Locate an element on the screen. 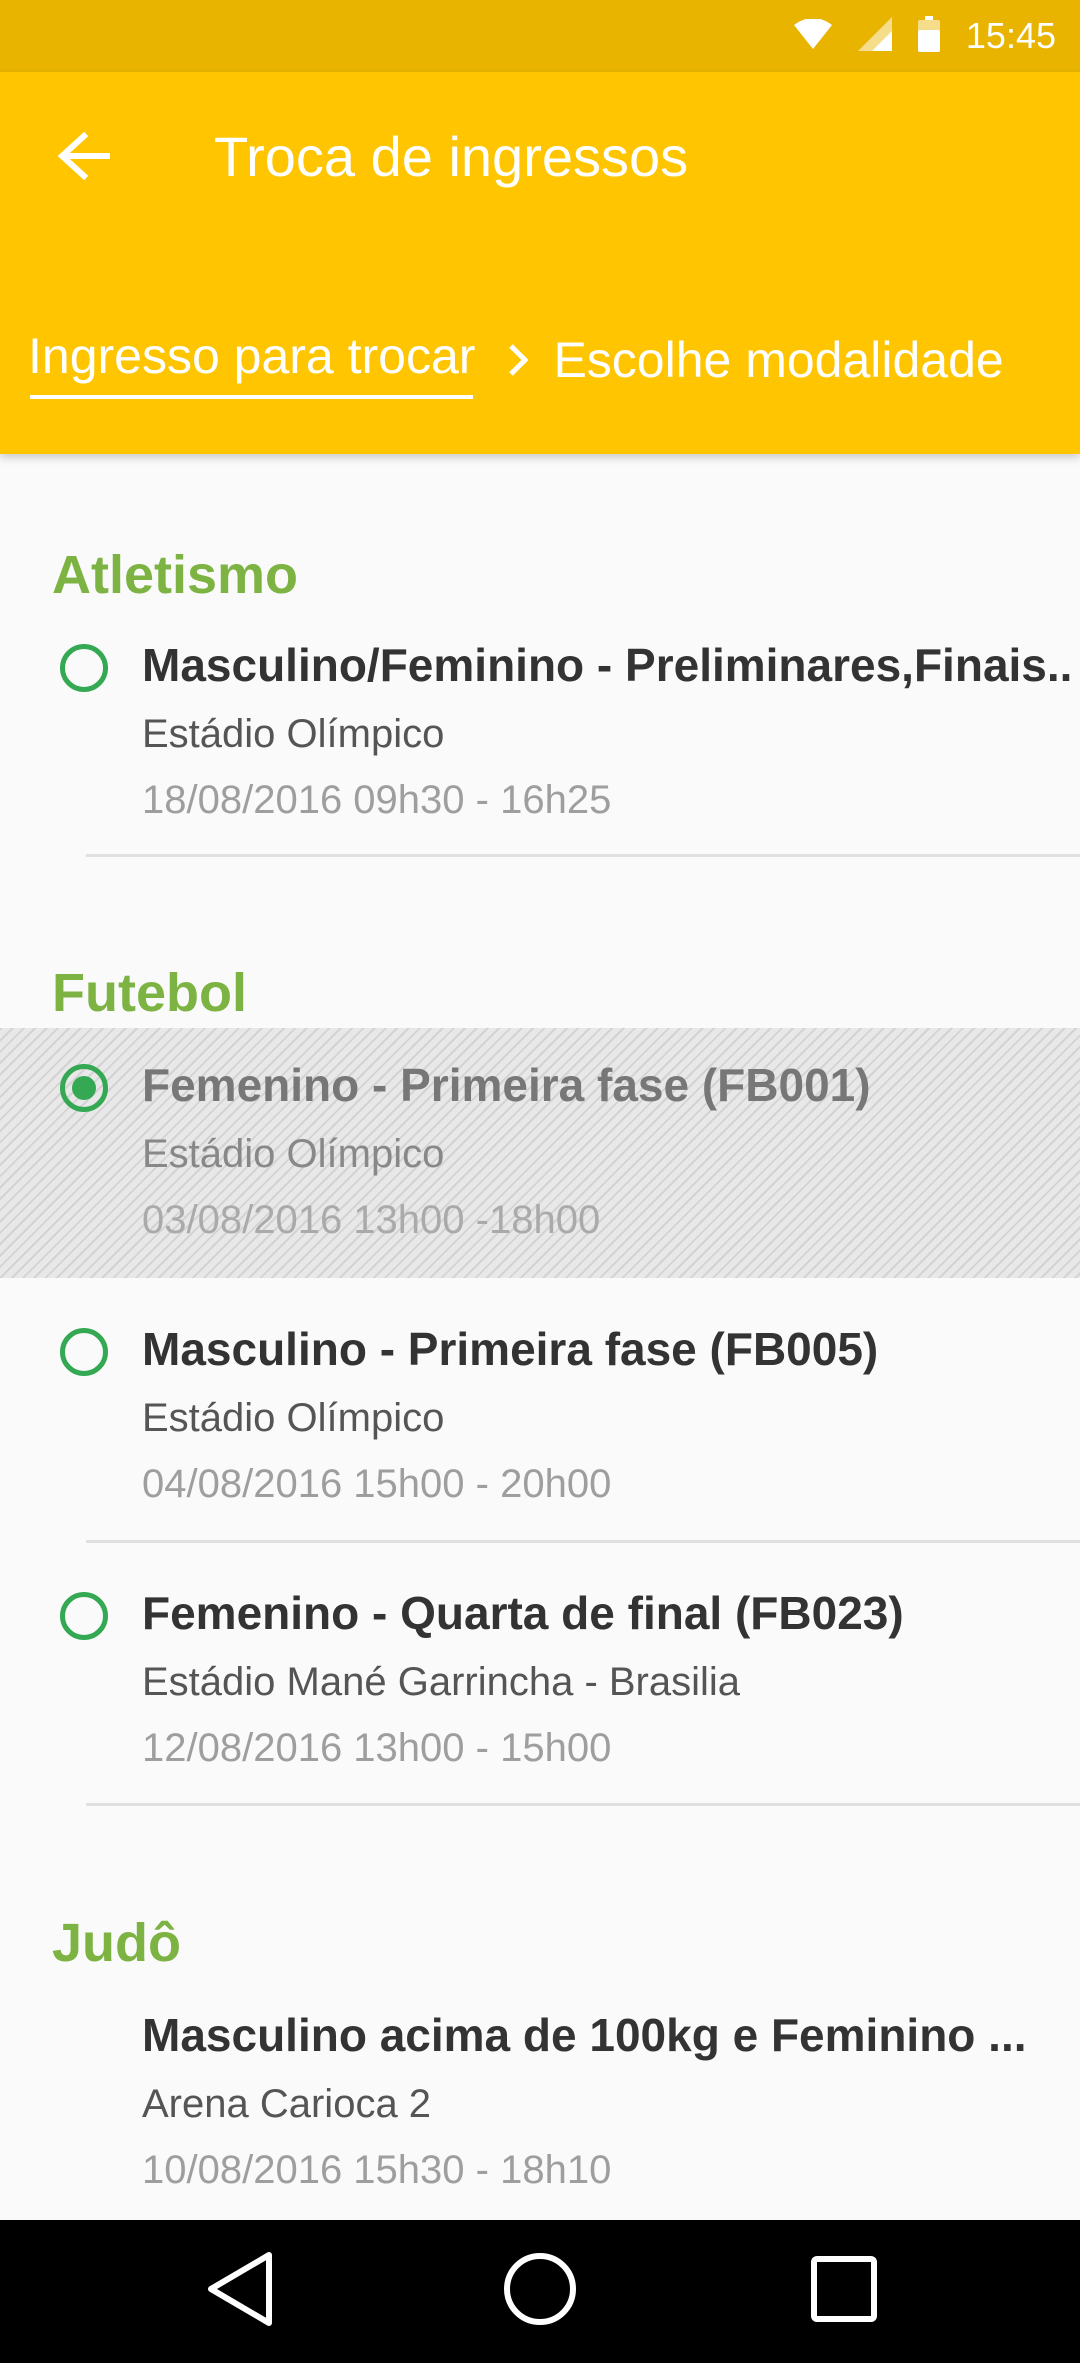  battery-icon is located at coordinates (928, 36).